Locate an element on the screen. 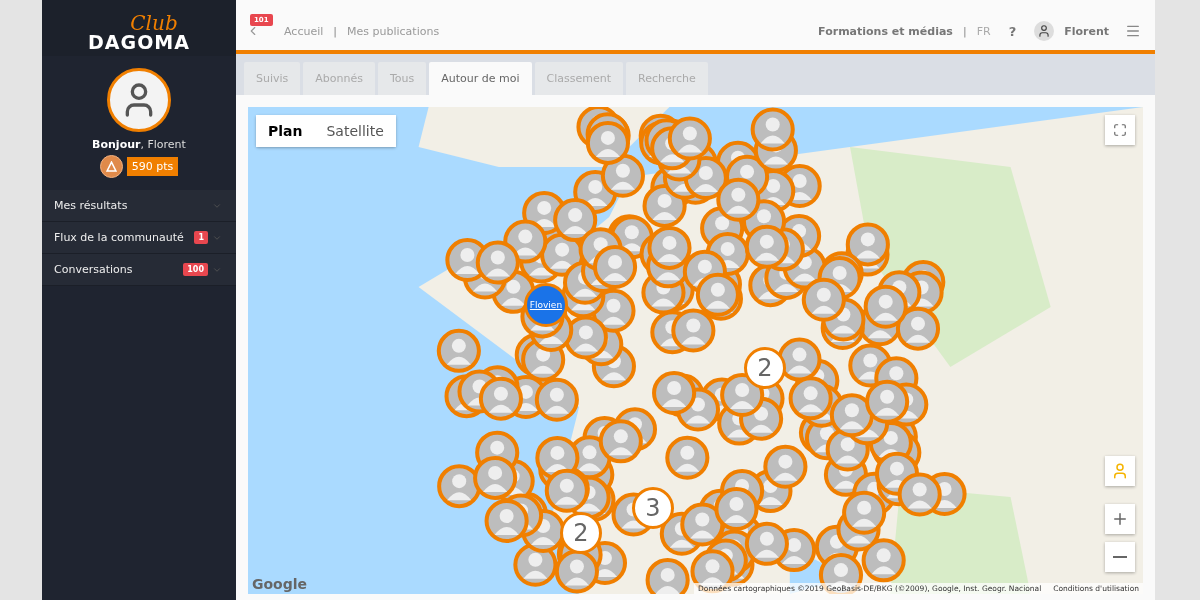  menu-icon is located at coordinates (1133, 31).